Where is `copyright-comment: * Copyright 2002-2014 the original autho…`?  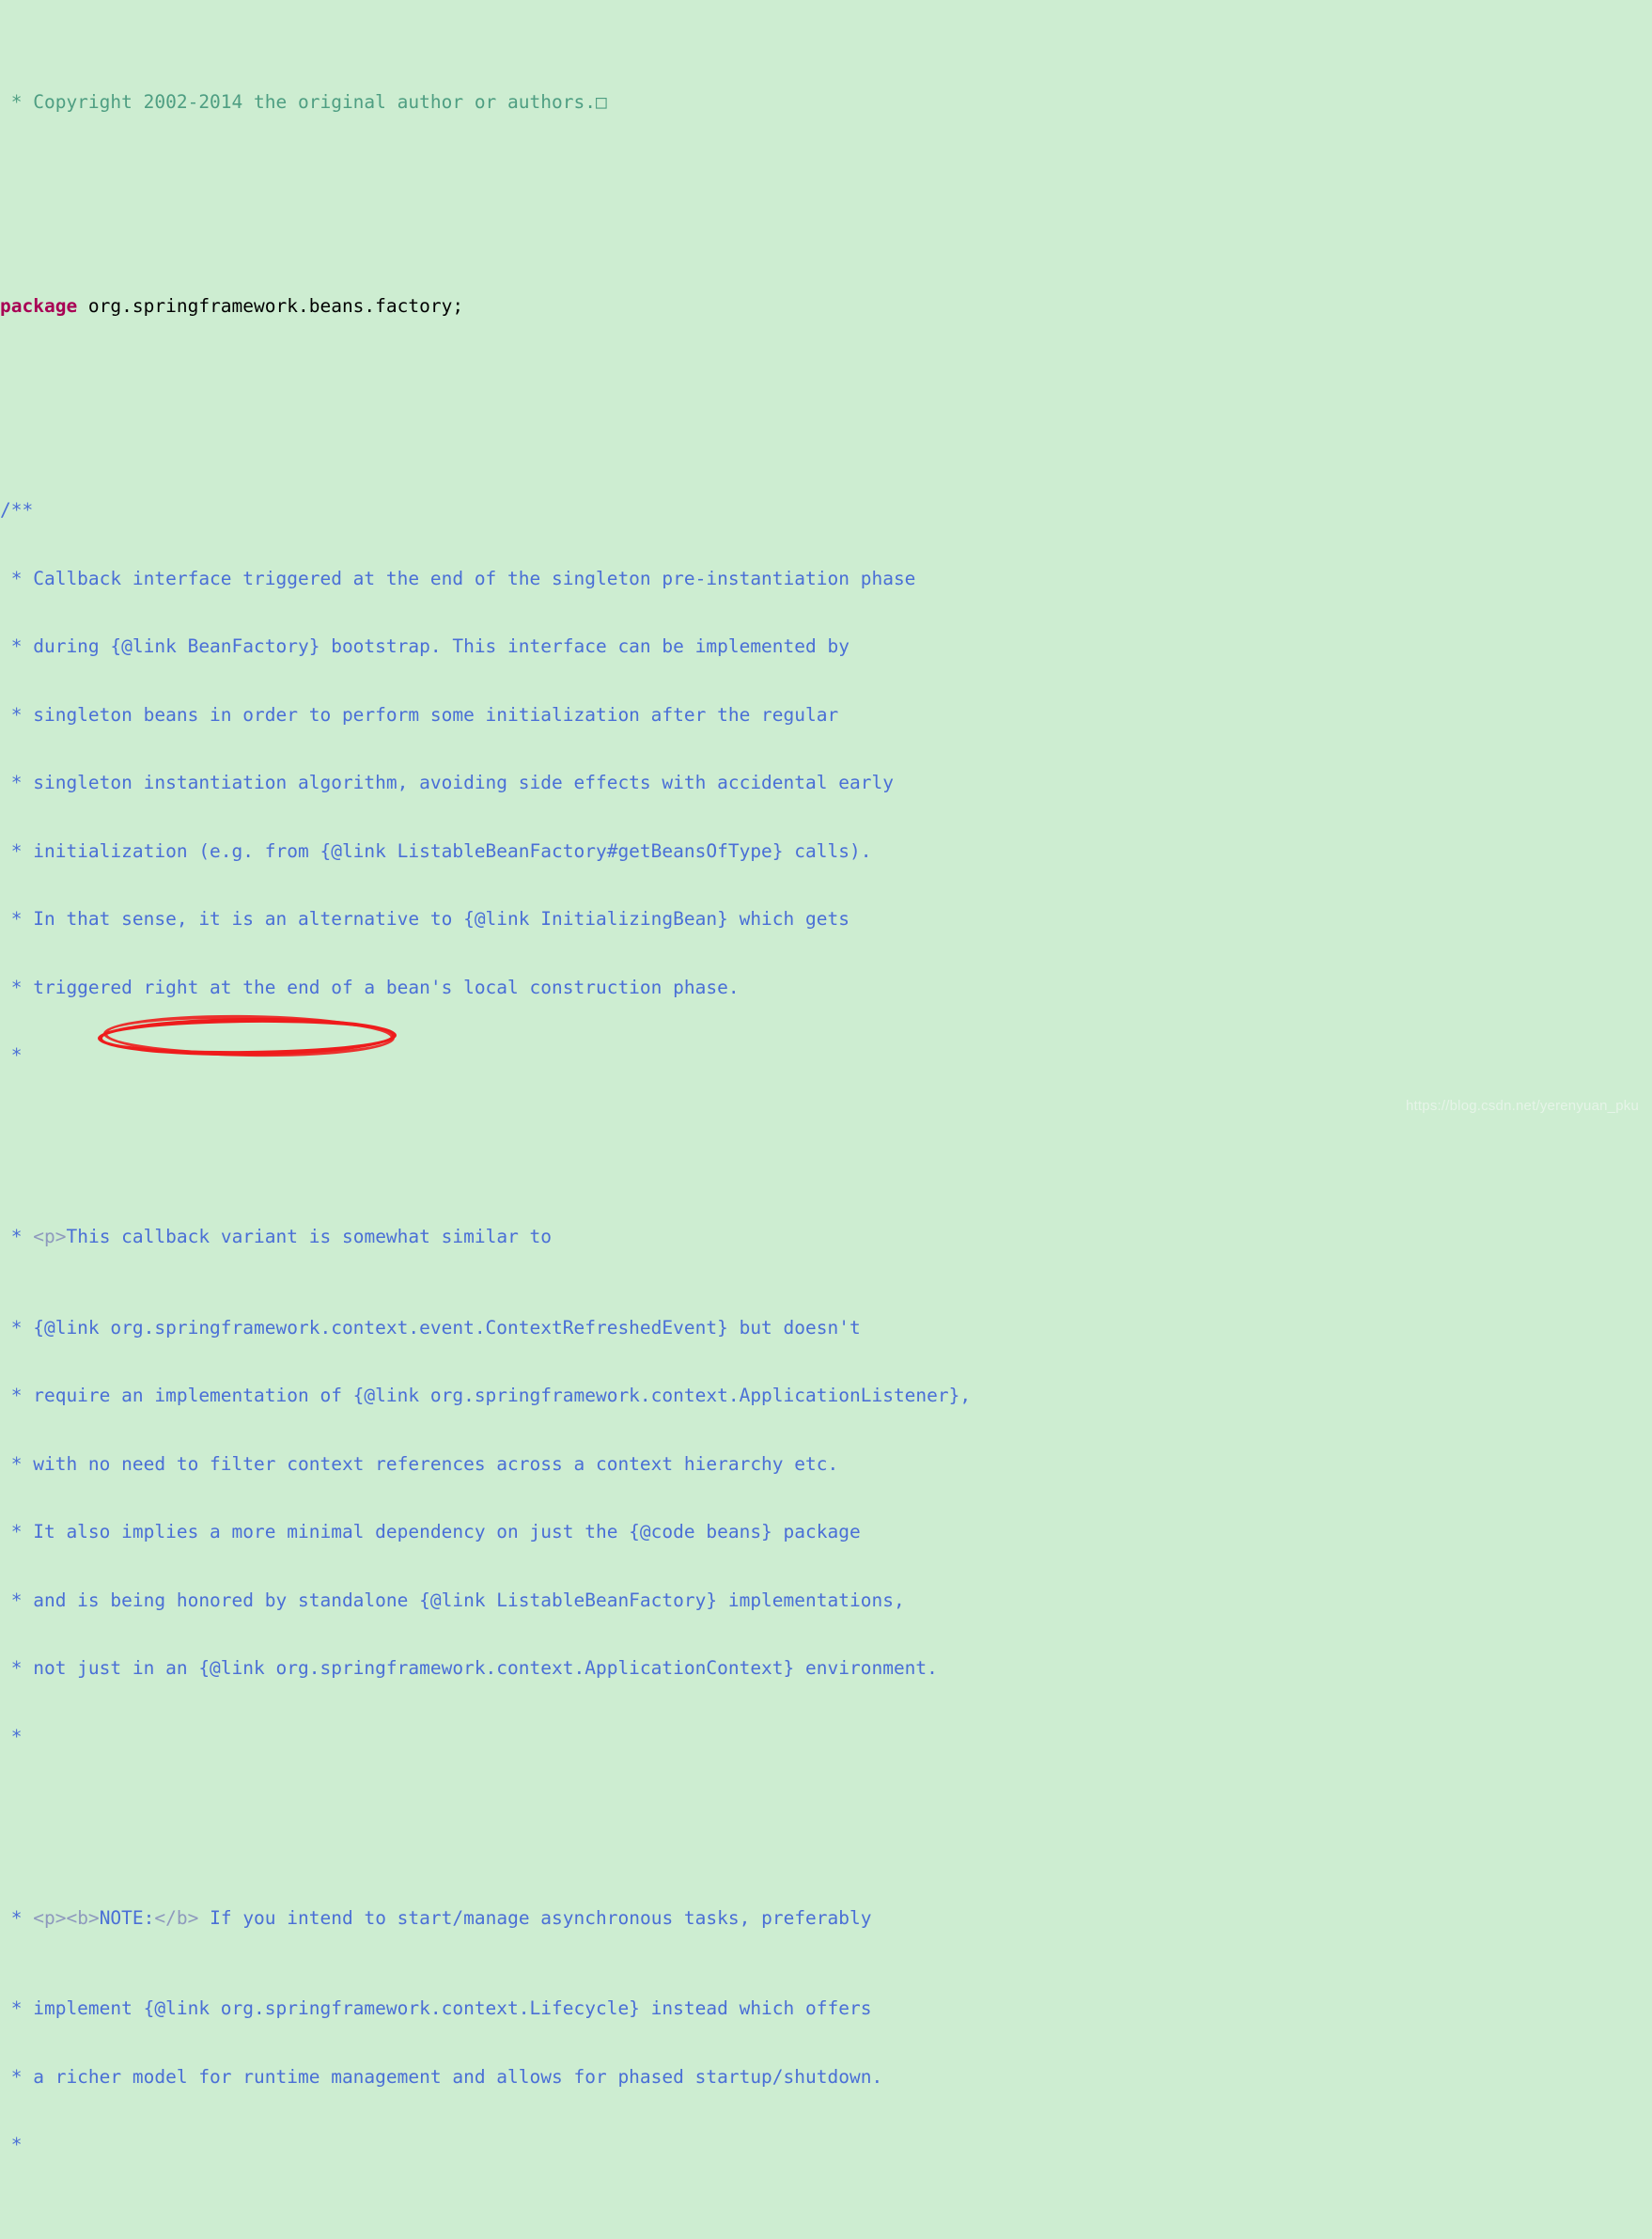
copyright-comment: * Copyright 2002-2014 the original autho… is located at coordinates (298, 101).